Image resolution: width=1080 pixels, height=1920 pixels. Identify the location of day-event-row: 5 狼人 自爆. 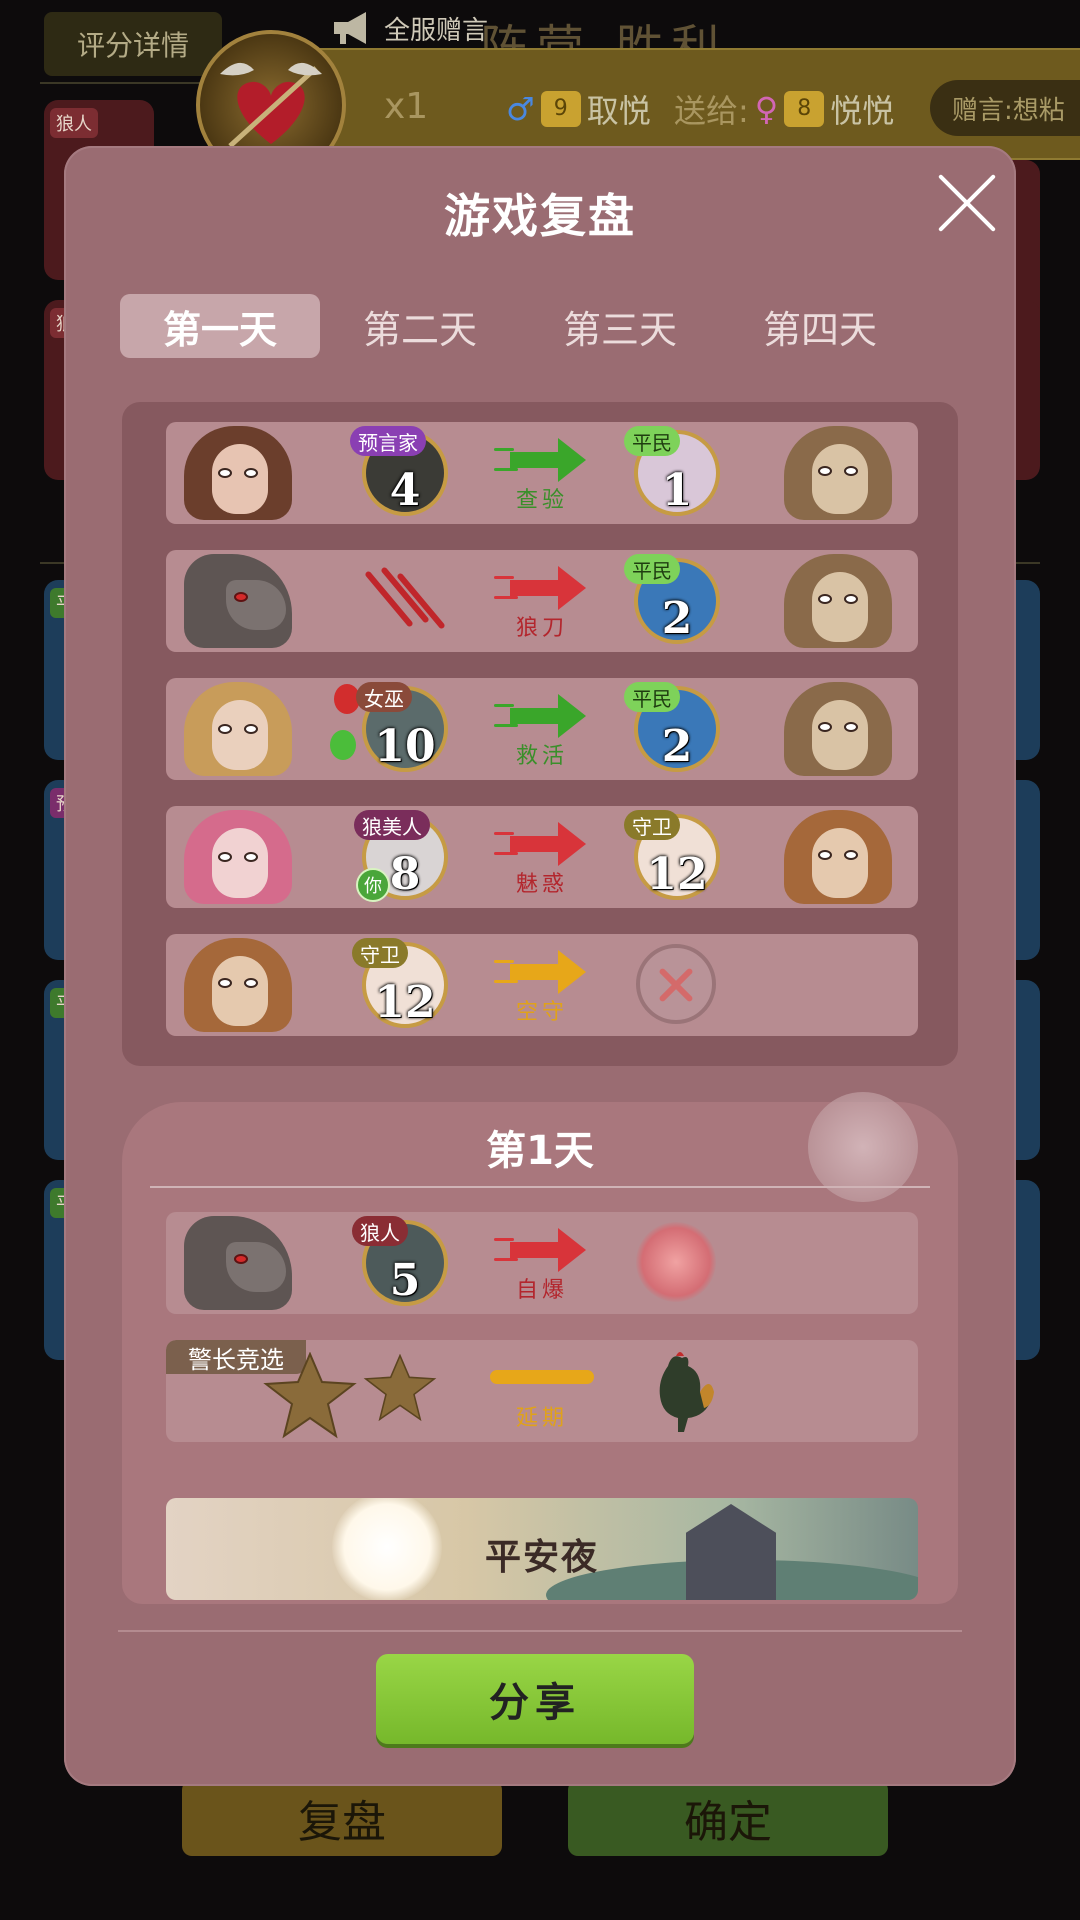
(542, 1263).